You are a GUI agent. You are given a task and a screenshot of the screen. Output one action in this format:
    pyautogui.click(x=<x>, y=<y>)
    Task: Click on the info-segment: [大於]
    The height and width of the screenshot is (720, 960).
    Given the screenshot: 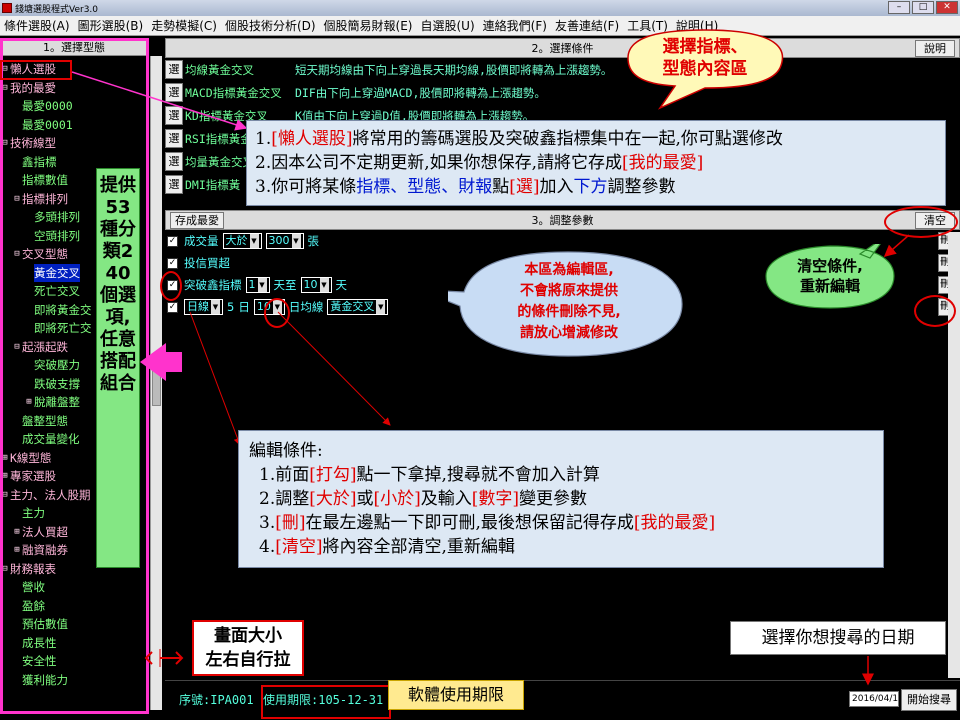 What is the action you would take?
    pyautogui.click(x=333, y=499)
    